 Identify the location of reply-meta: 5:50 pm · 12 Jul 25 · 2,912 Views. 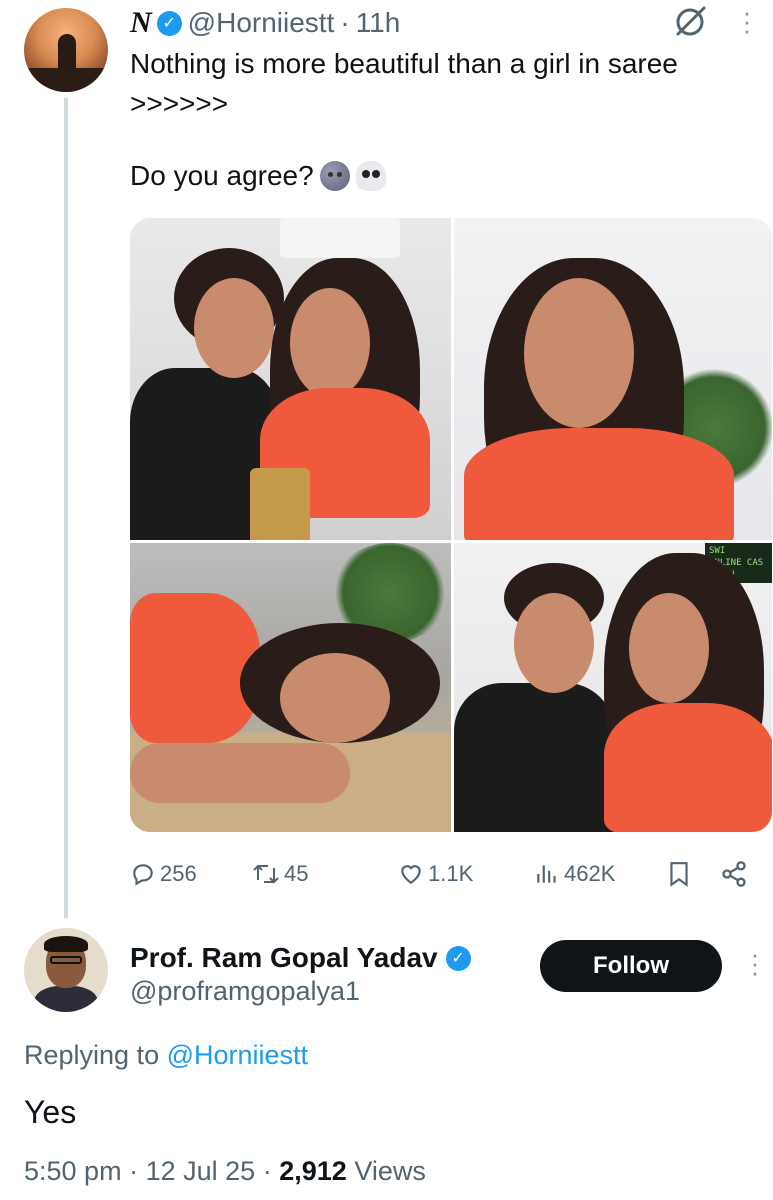
(225, 1171).